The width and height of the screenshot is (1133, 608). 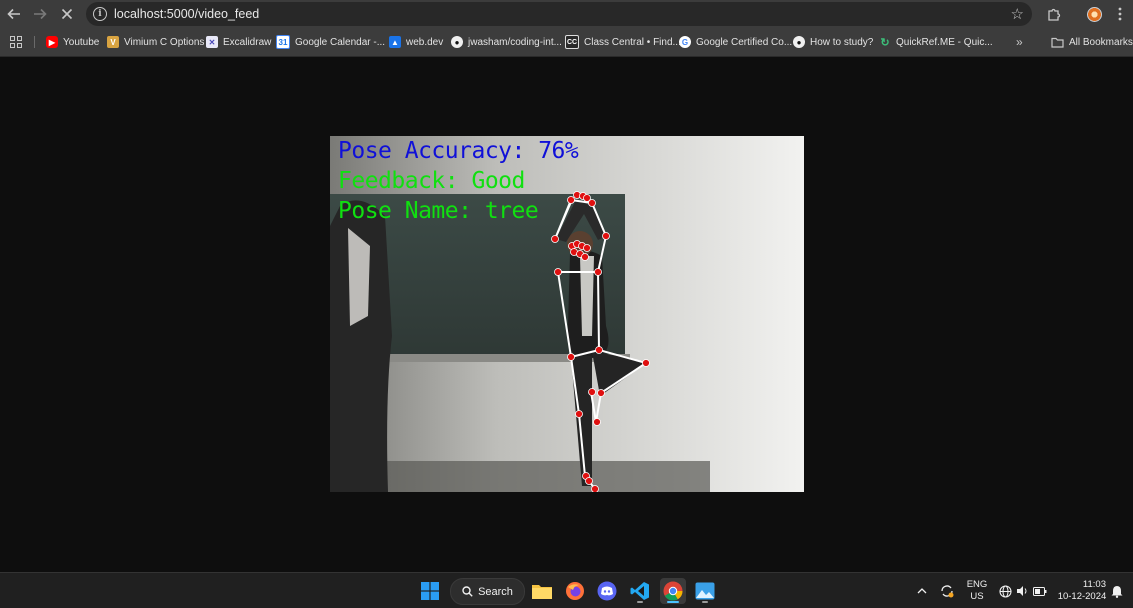 I want to click on chevron-double-right-icon: », so click(x=1019, y=42).